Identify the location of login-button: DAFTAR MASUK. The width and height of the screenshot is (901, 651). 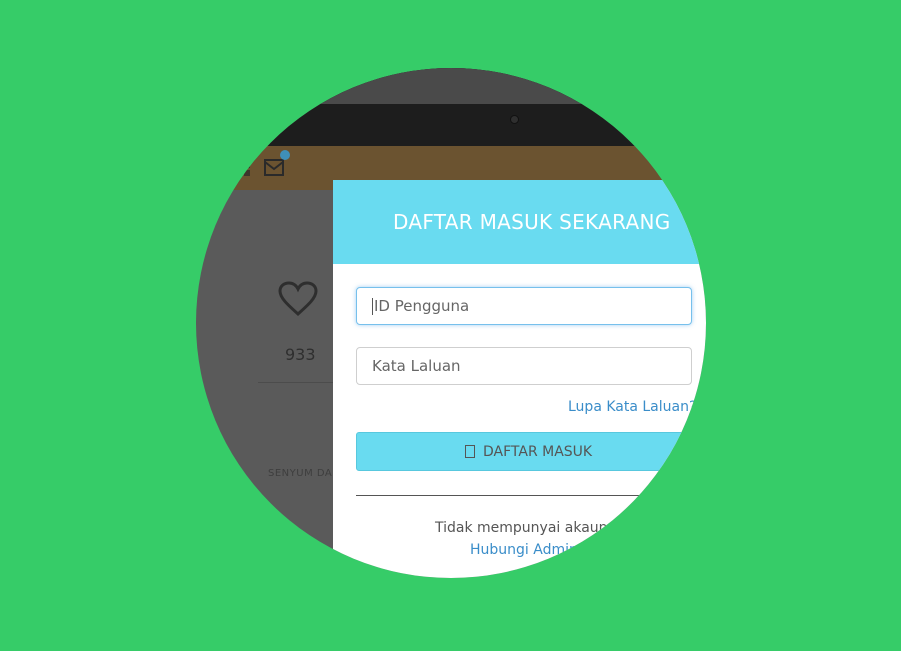
(526, 451).